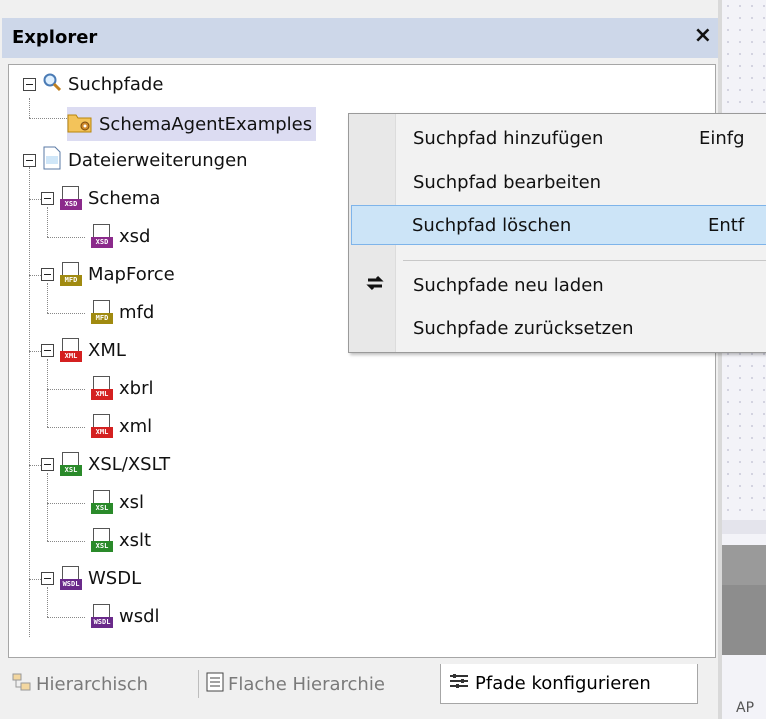 This screenshot has height=719, width=766. What do you see at coordinates (108, 274) in the screenshot?
I see `tree-node-mapforce: MFD MapForce` at bounding box center [108, 274].